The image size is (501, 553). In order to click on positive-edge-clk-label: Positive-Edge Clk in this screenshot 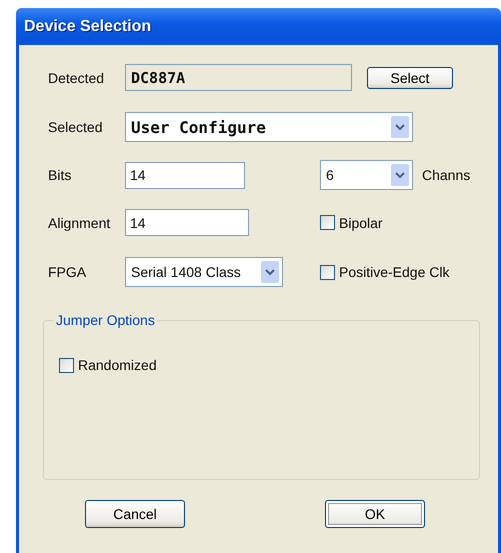, I will do `click(394, 272)`.